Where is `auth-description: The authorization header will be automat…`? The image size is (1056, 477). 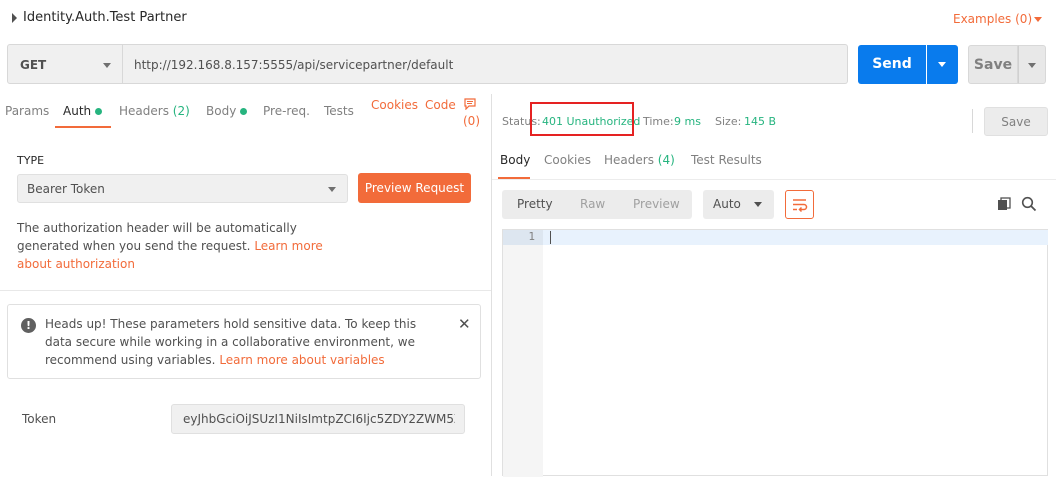
auth-description: The authorization header will be automat… is located at coordinates (187, 246).